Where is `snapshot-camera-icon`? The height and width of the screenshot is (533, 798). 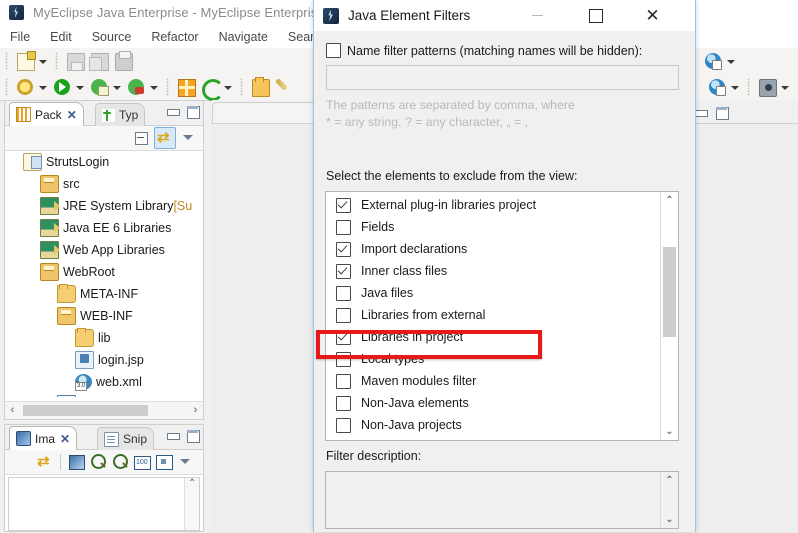 snapshot-camera-icon is located at coordinates (767, 87).